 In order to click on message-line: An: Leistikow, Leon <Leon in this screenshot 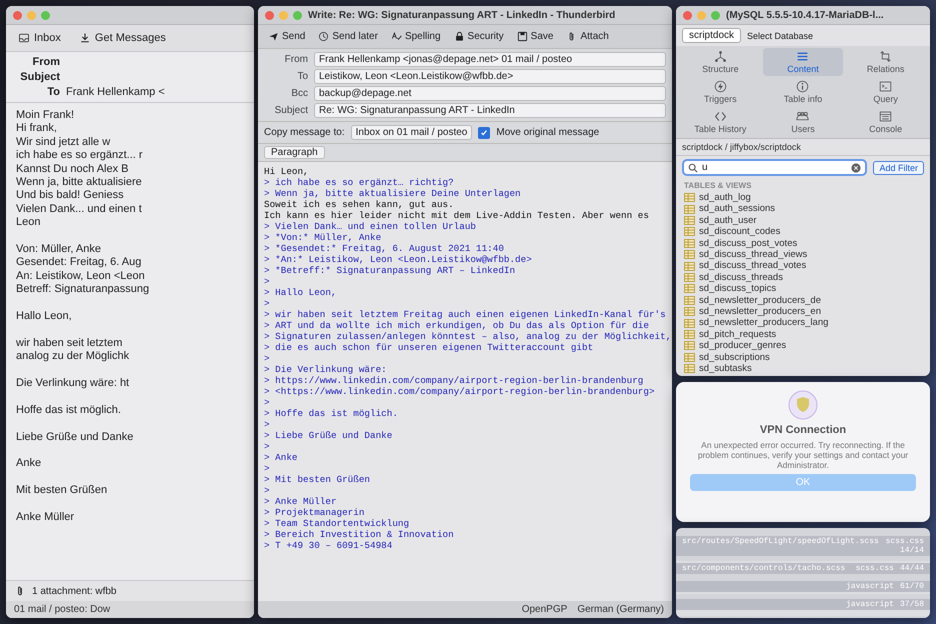, I will do `click(81, 277)`.